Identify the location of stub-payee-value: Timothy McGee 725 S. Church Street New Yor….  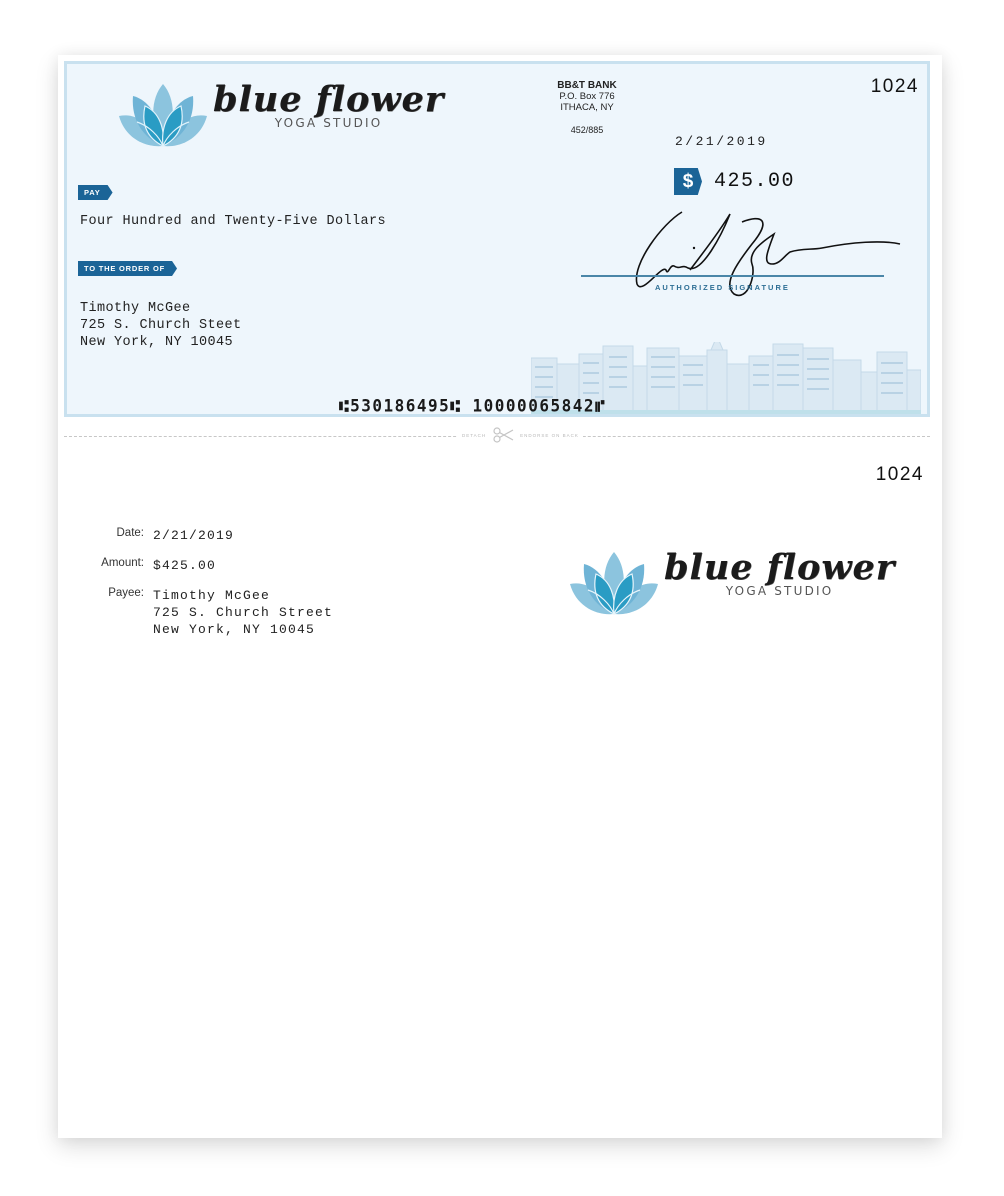
(243, 612).